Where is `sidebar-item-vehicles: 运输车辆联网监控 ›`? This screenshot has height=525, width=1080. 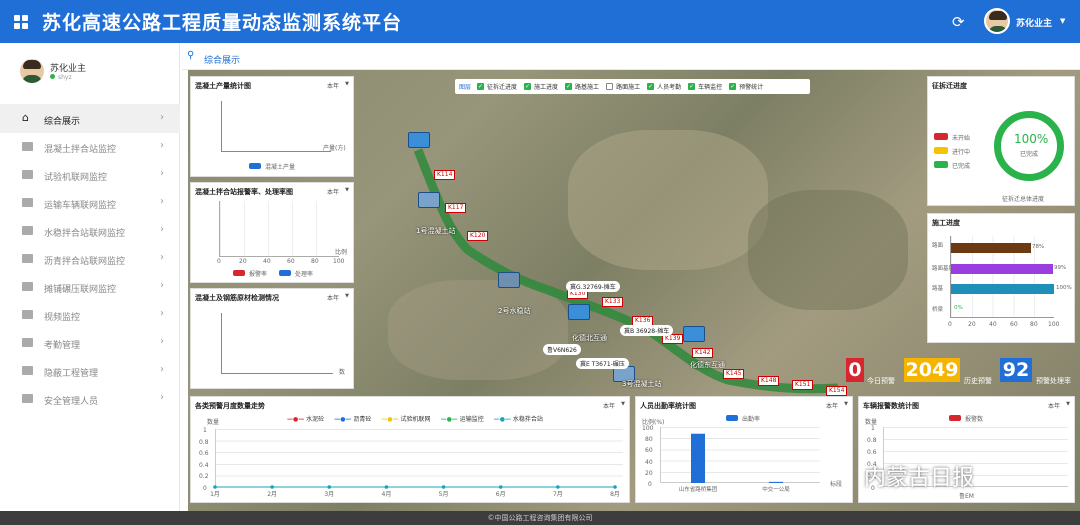 sidebar-item-vehicles: 运输车辆联网监控 › is located at coordinates (90, 203).